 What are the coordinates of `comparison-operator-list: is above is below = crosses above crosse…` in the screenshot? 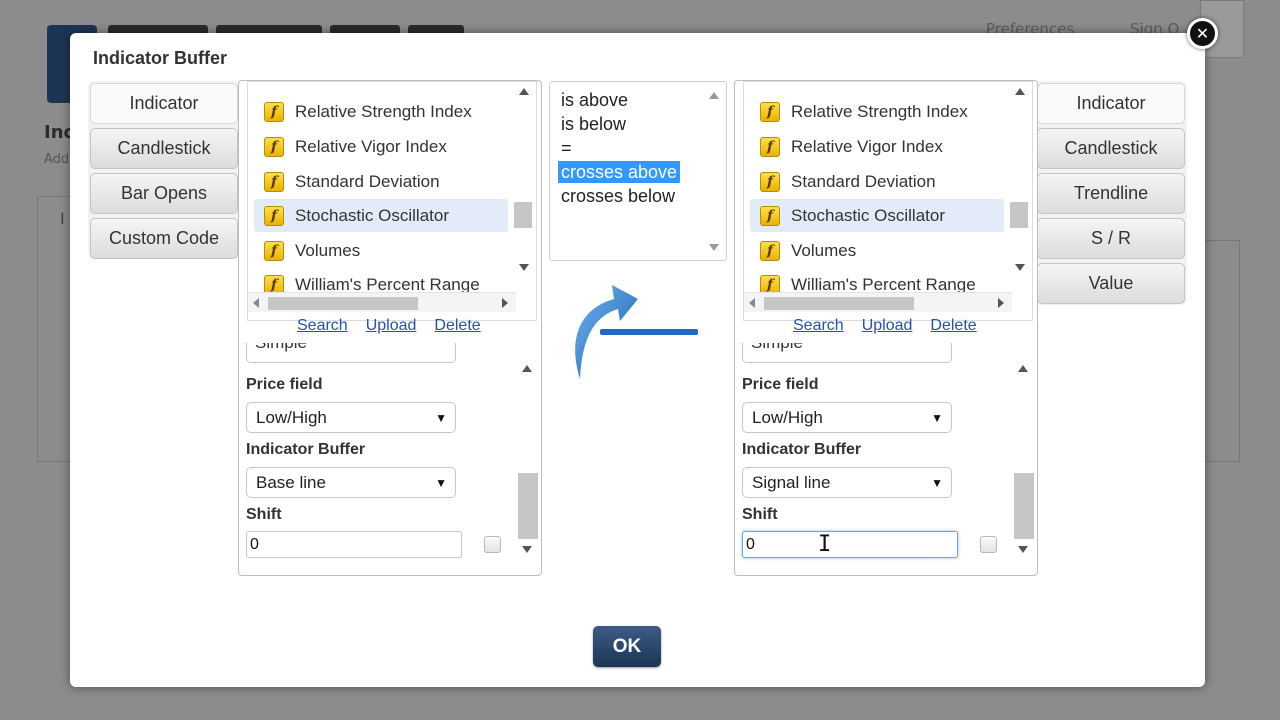 It's located at (638, 171).